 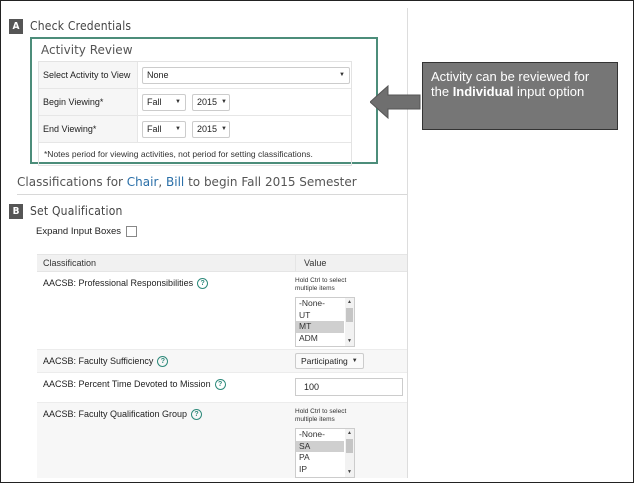 I want to click on row-label: AACSB: Faculty Qualification Group, so click(x=115, y=414).